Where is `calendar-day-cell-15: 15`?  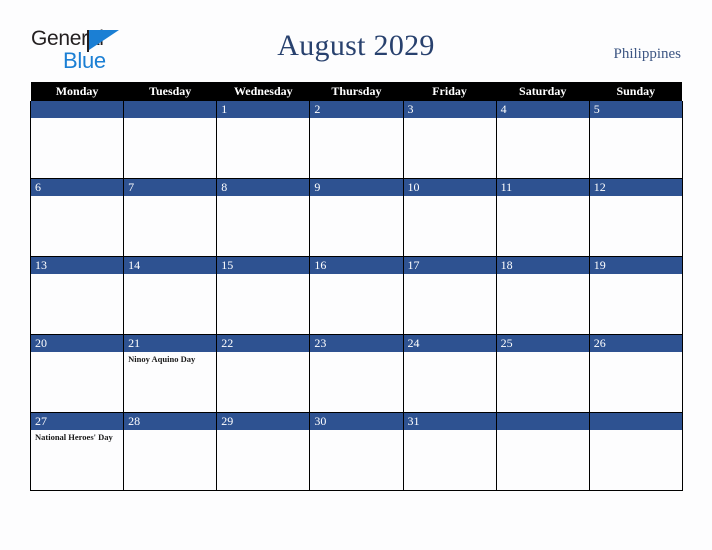 calendar-day-cell-15: 15 is located at coordinates (263, 295).